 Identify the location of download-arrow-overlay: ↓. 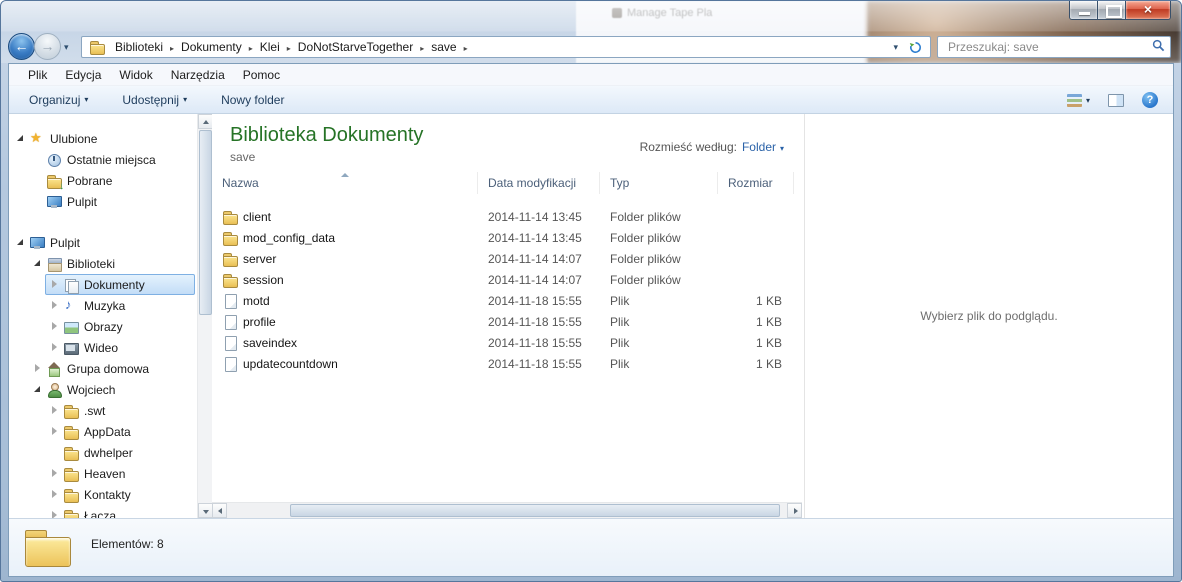
(61, 186).